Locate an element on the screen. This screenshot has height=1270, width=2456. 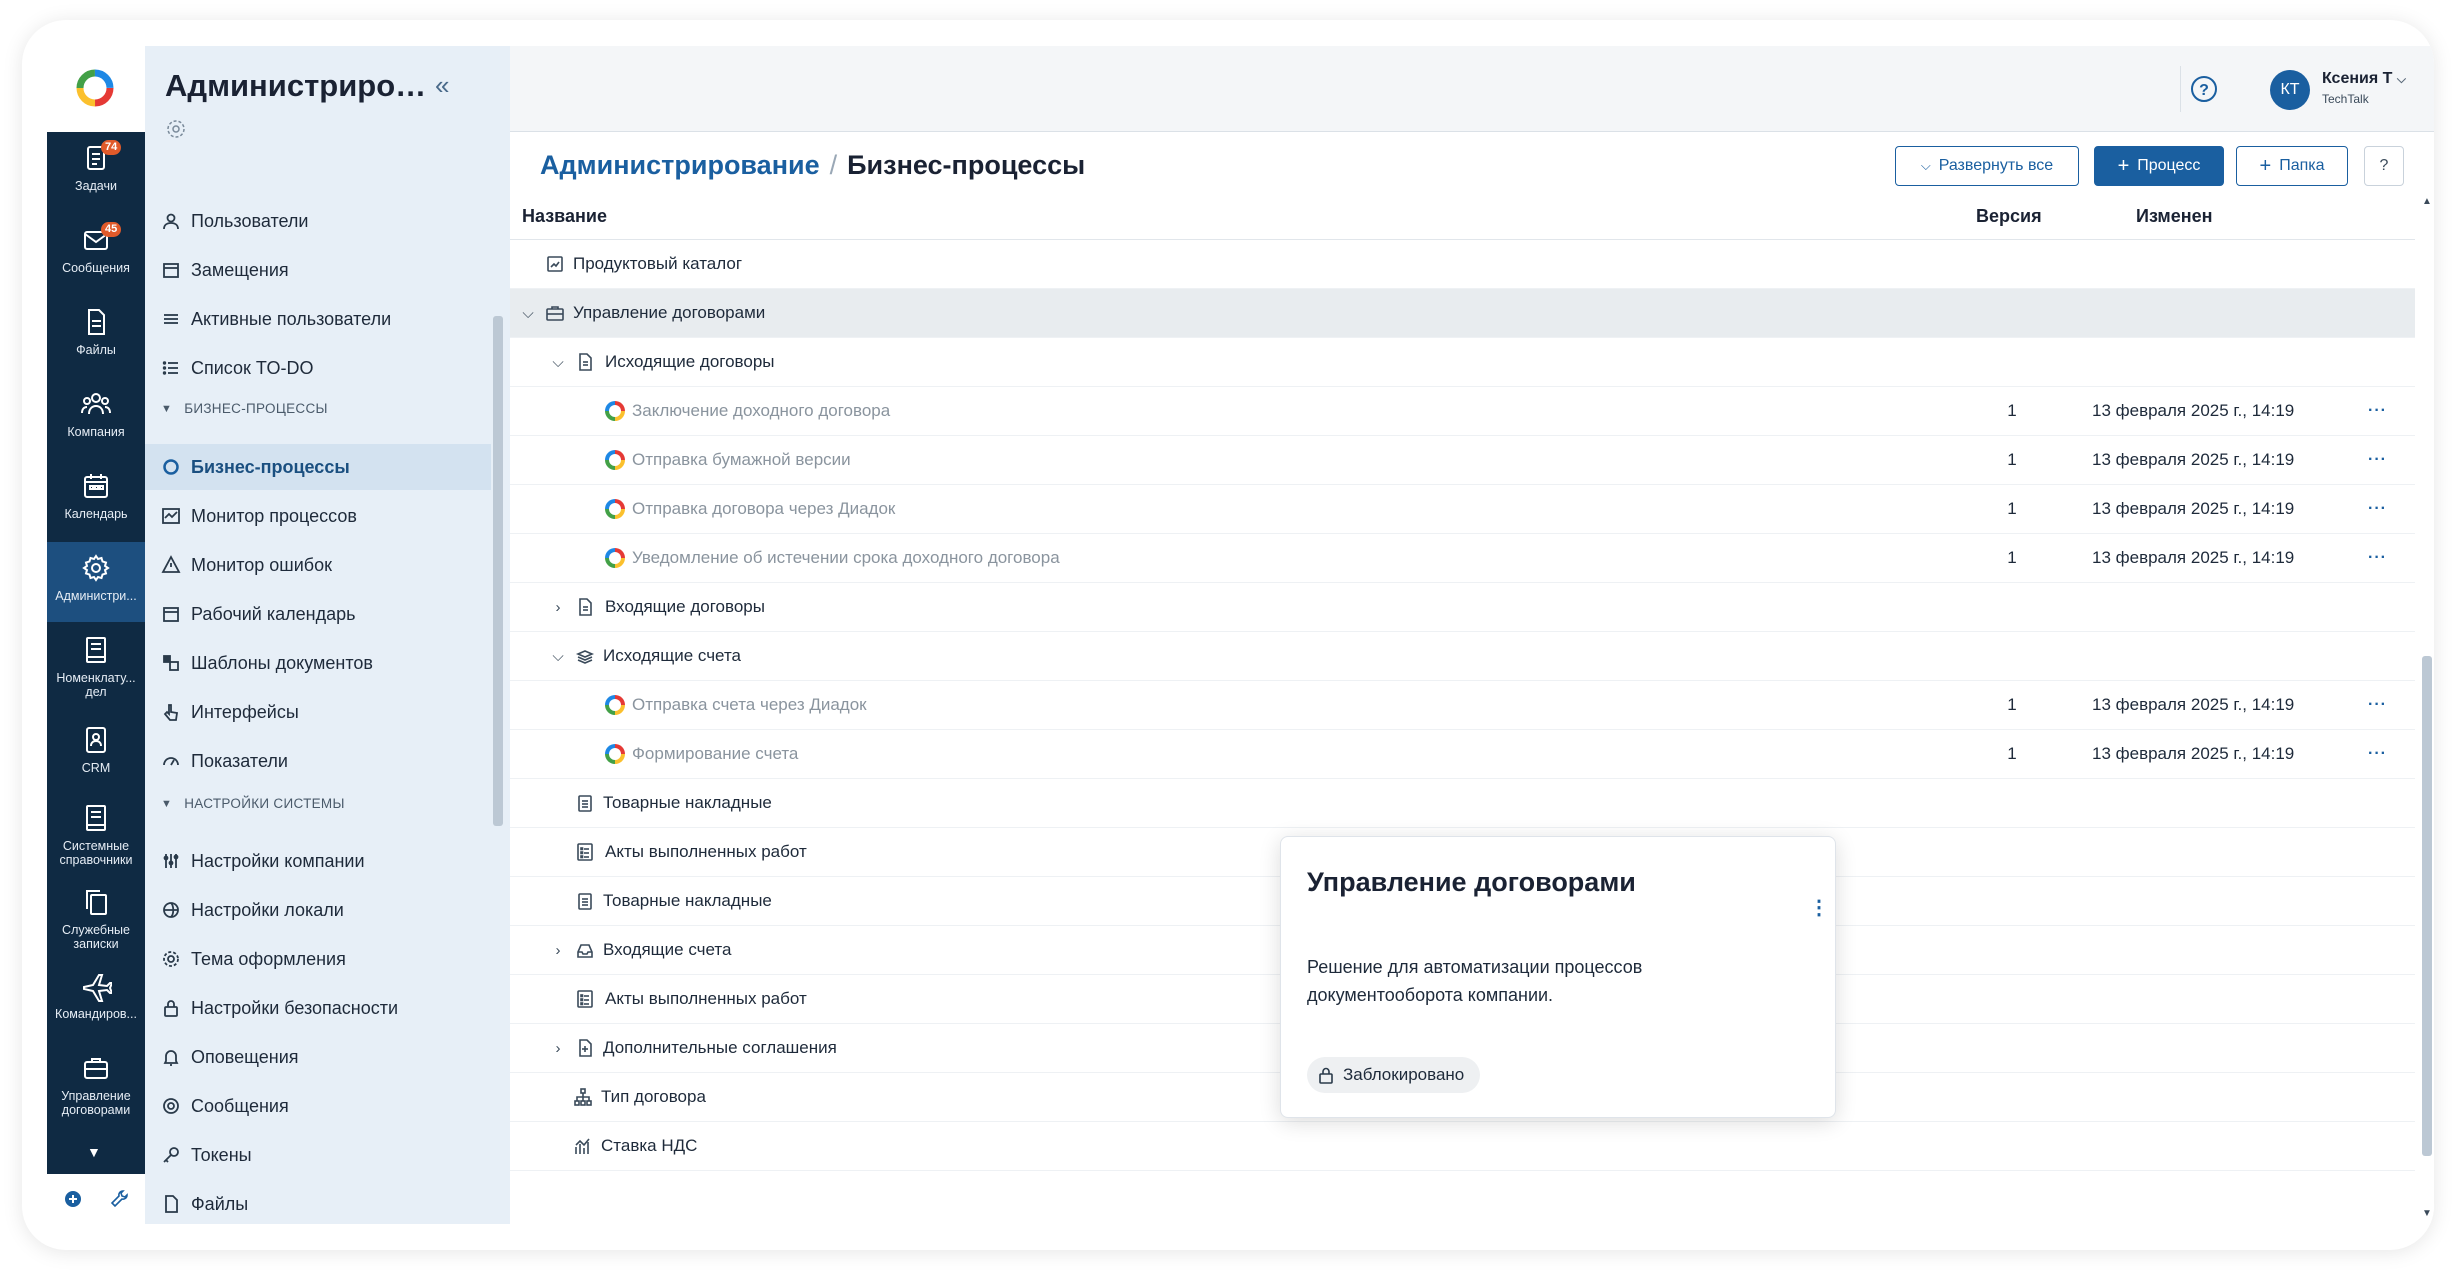
rail-label: Компания is located at coordinates (96, 432).